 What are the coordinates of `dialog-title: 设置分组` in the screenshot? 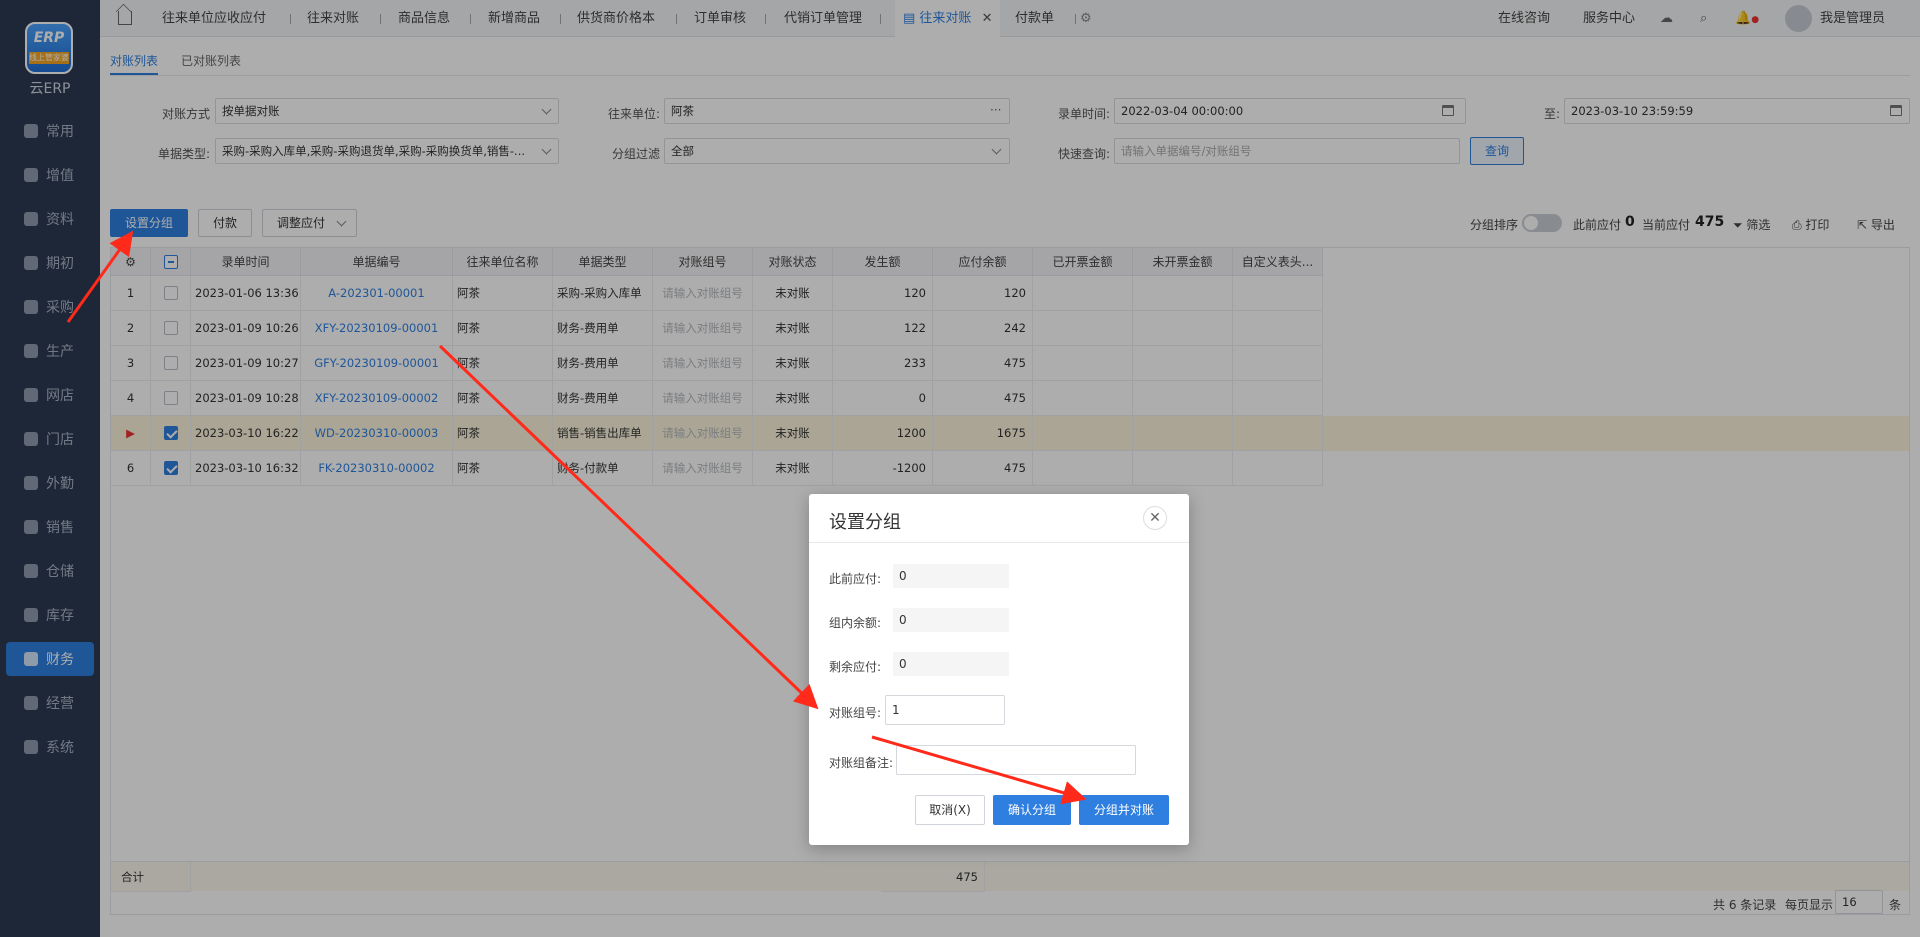 It's located at (865, 522).